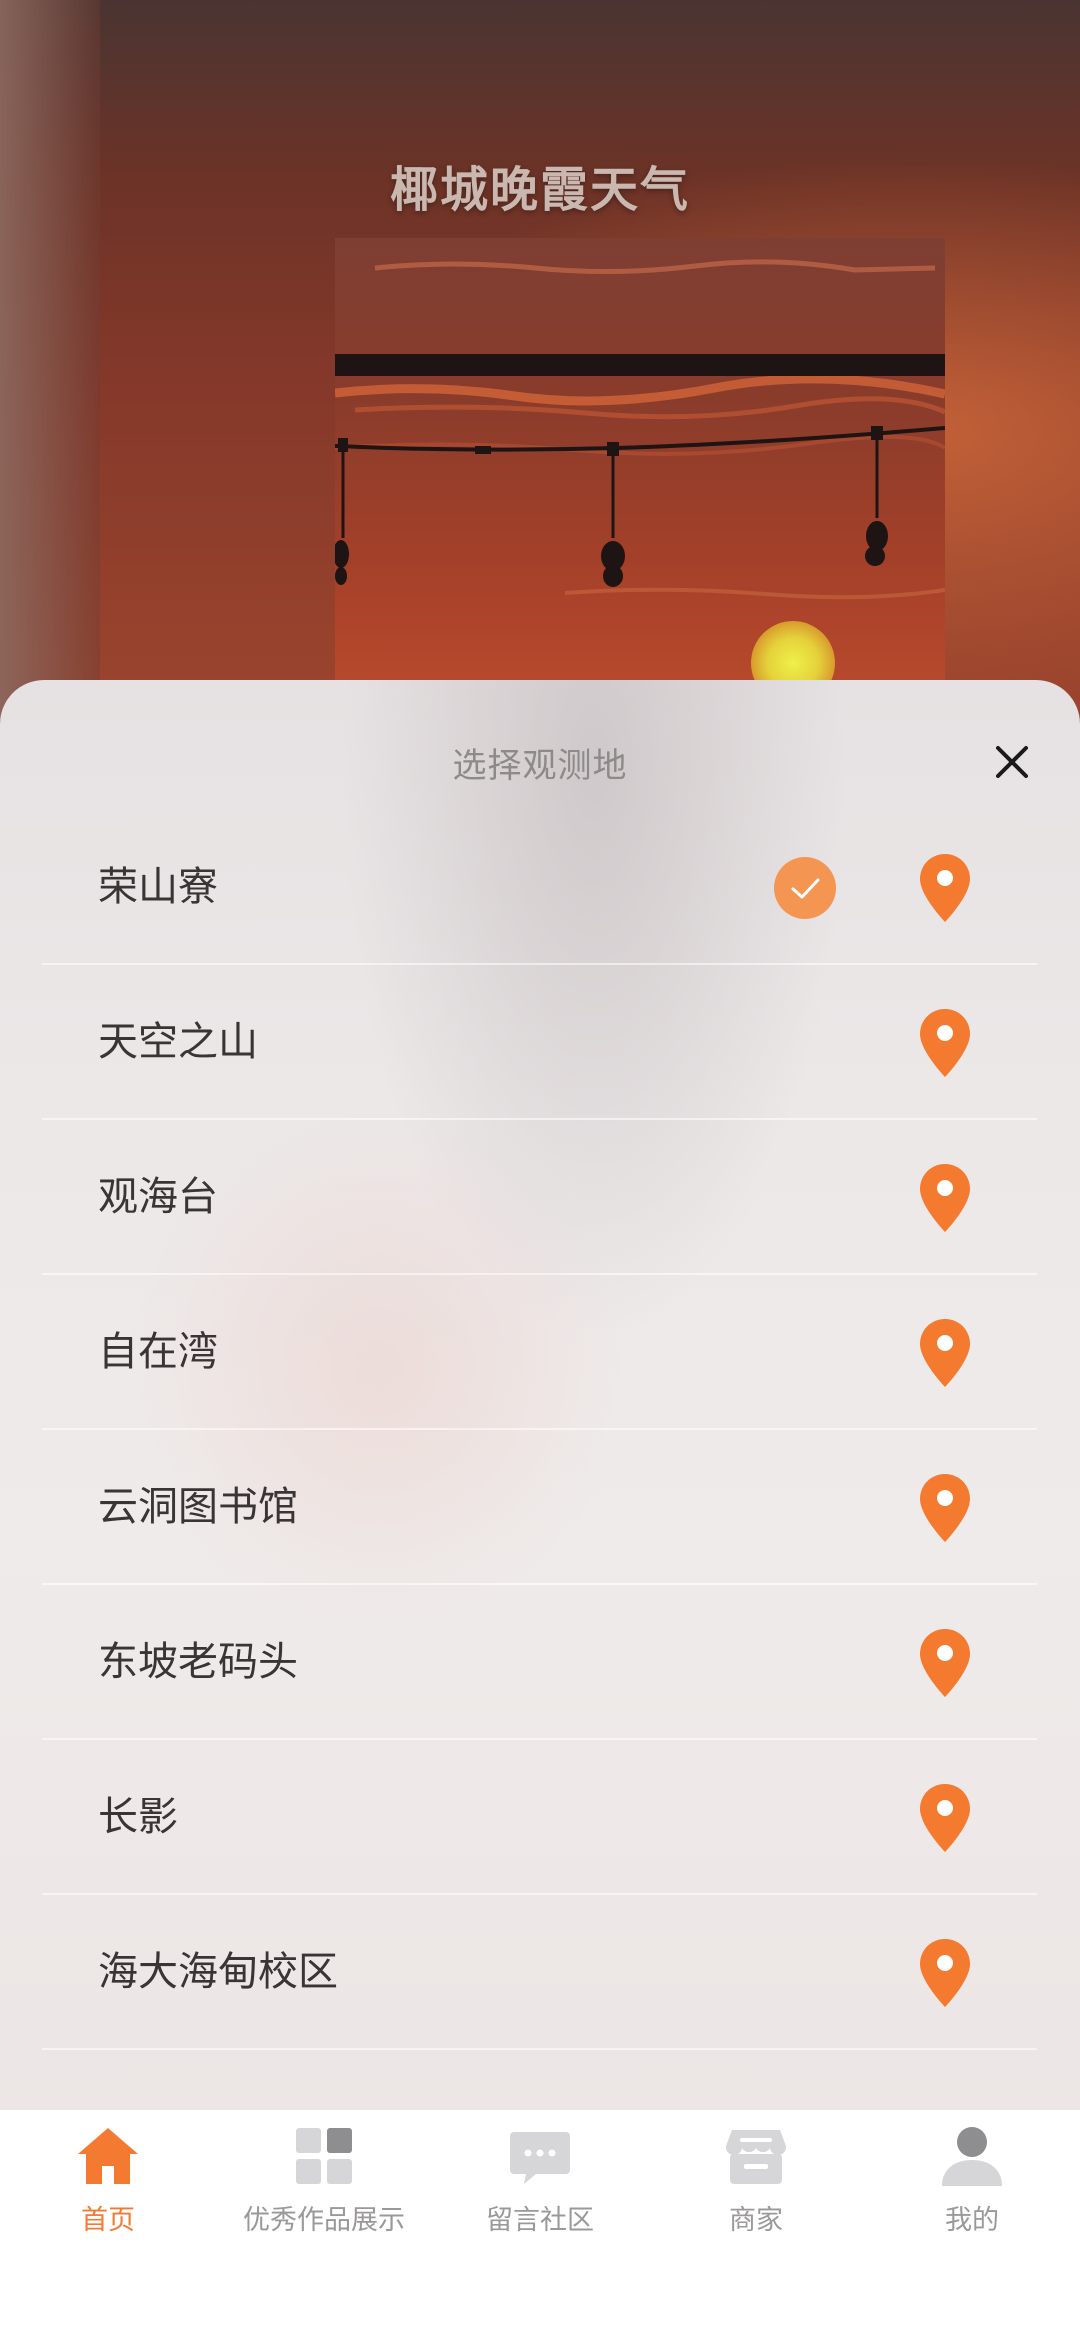 This screenshot has height=2337, width=1080. I want to click on sunset-photo, so click(640, 468).